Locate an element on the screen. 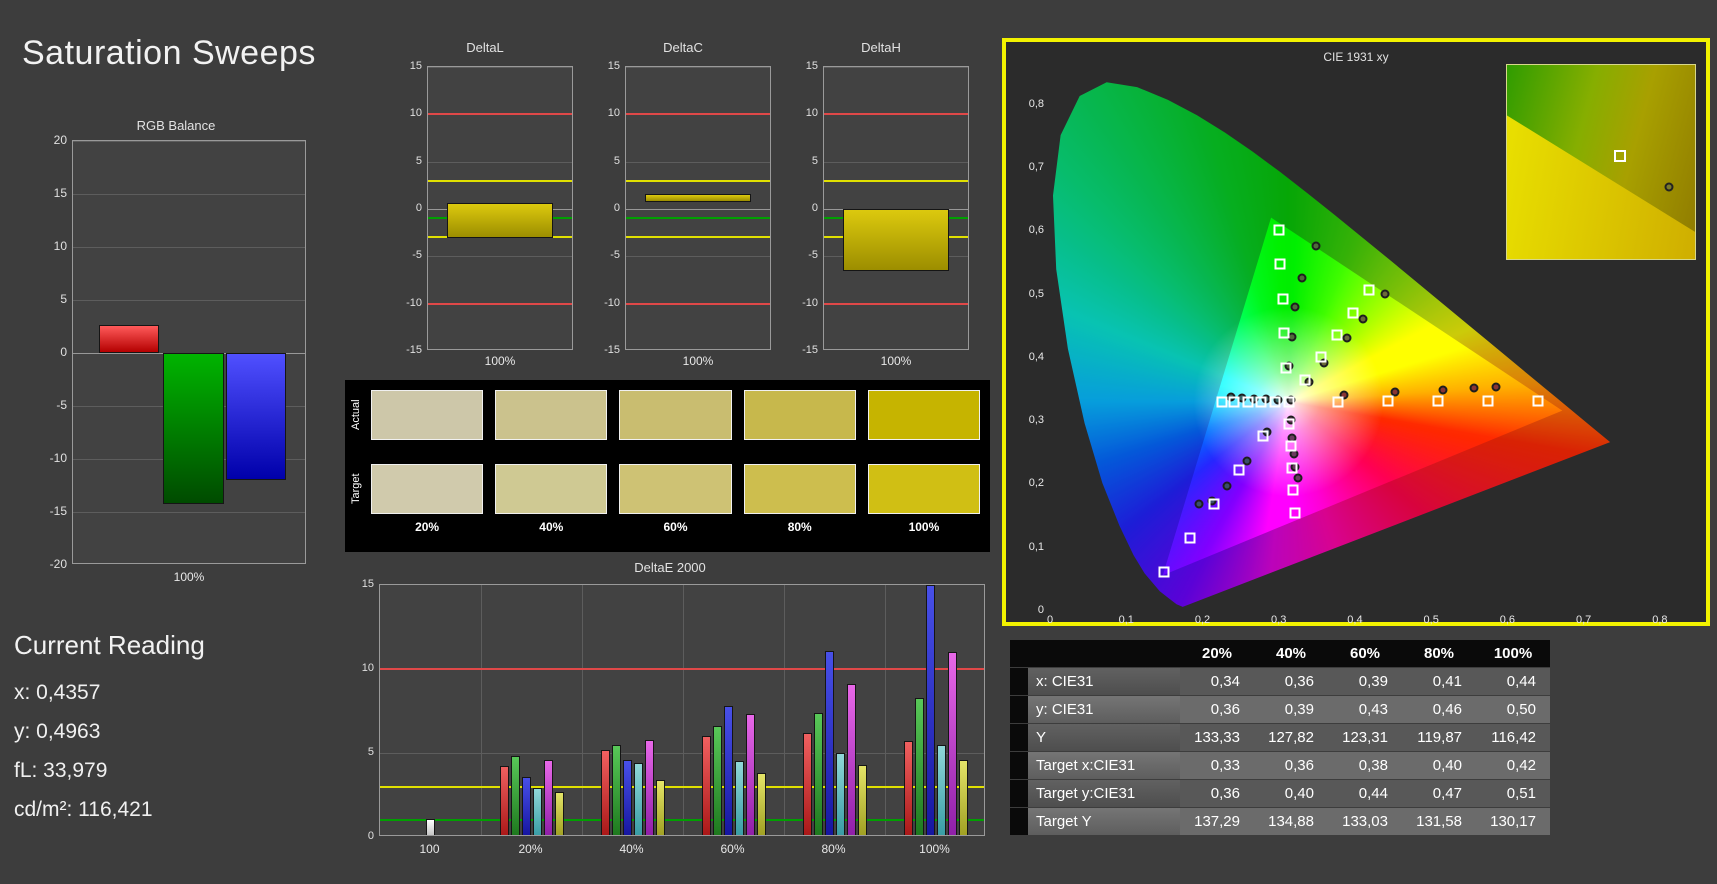 Image resolution: width=1717 pixels, height=884 pixels. swatch-target-100% is located at coordinates (924, 489).